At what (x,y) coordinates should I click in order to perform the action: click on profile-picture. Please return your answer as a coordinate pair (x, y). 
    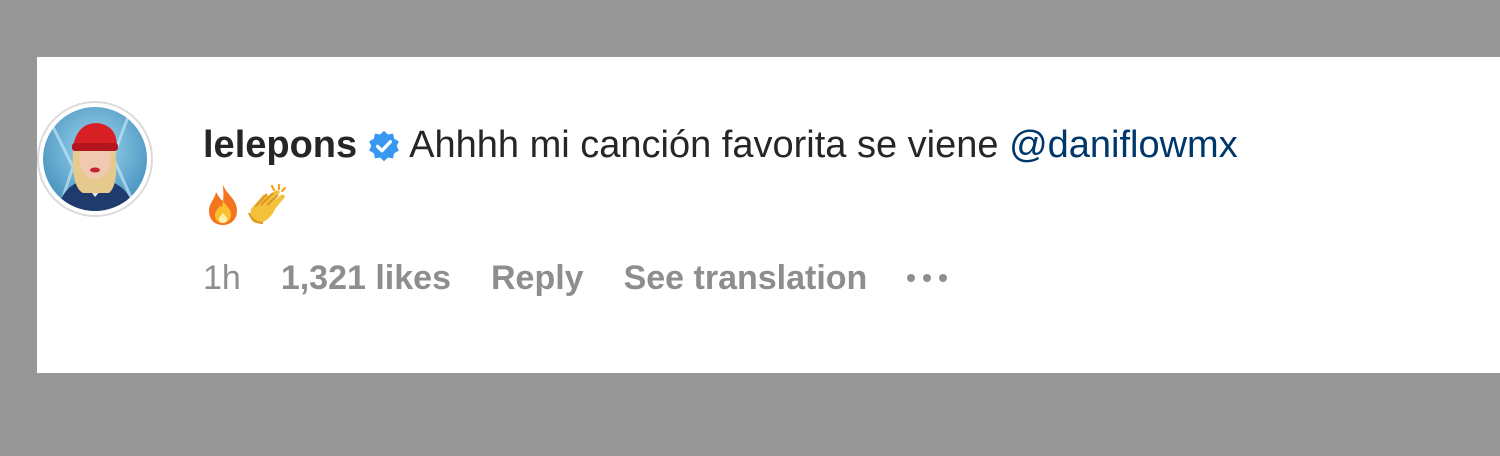
    Looking at the image, I should click on (95, 159).